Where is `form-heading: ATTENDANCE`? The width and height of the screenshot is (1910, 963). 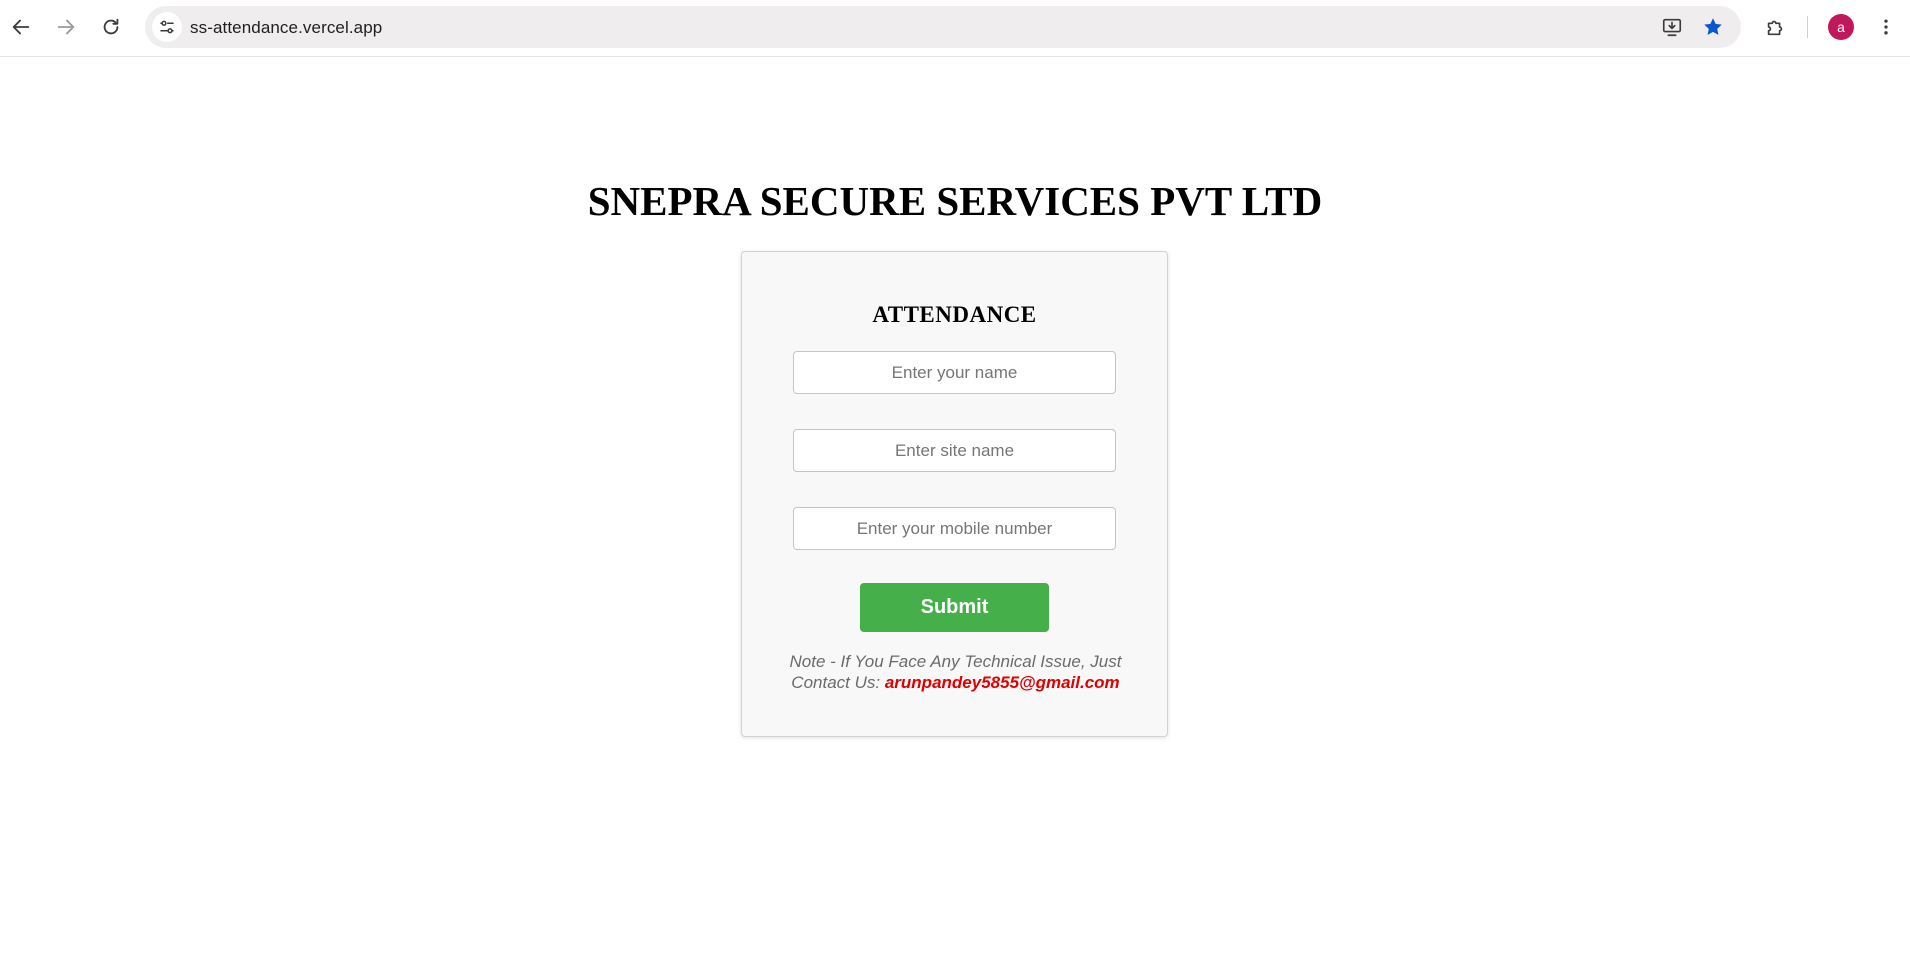
form-heading: ATTENDANCE is located at coordinates (954, 314).